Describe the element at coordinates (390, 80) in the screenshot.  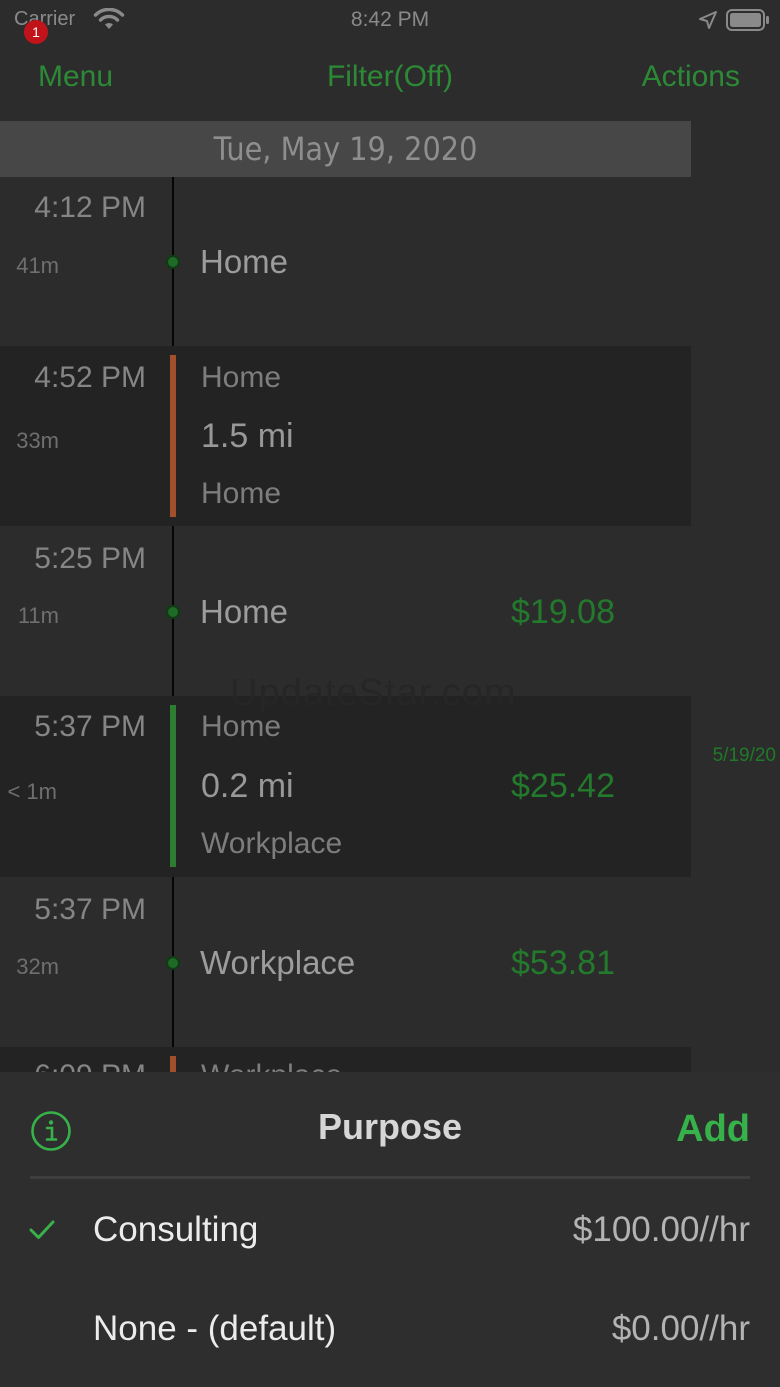
I see `navigation-bar: Filter(Off) Menu Actions` at that location.